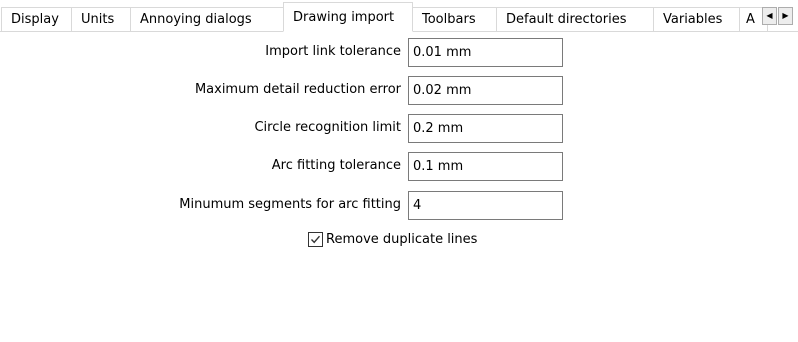 Image resolution: width=798 pixels, height=342 pixels. I want to click on form-row-arc-fitting-tolerance: Arc fitting tolerance, so click(399, 167).